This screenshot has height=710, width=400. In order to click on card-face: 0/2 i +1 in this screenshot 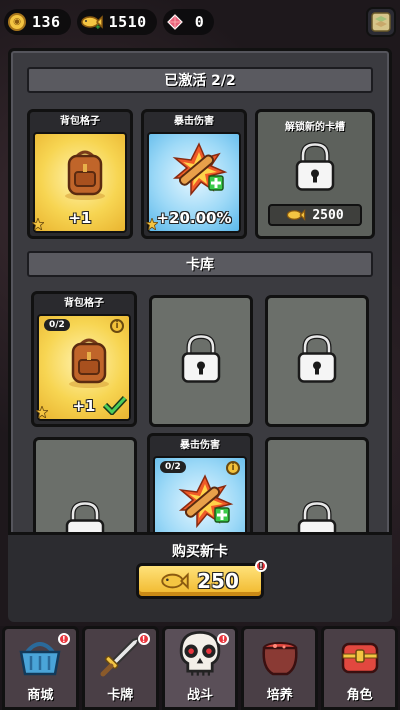, I will do `click(84, 367)`.